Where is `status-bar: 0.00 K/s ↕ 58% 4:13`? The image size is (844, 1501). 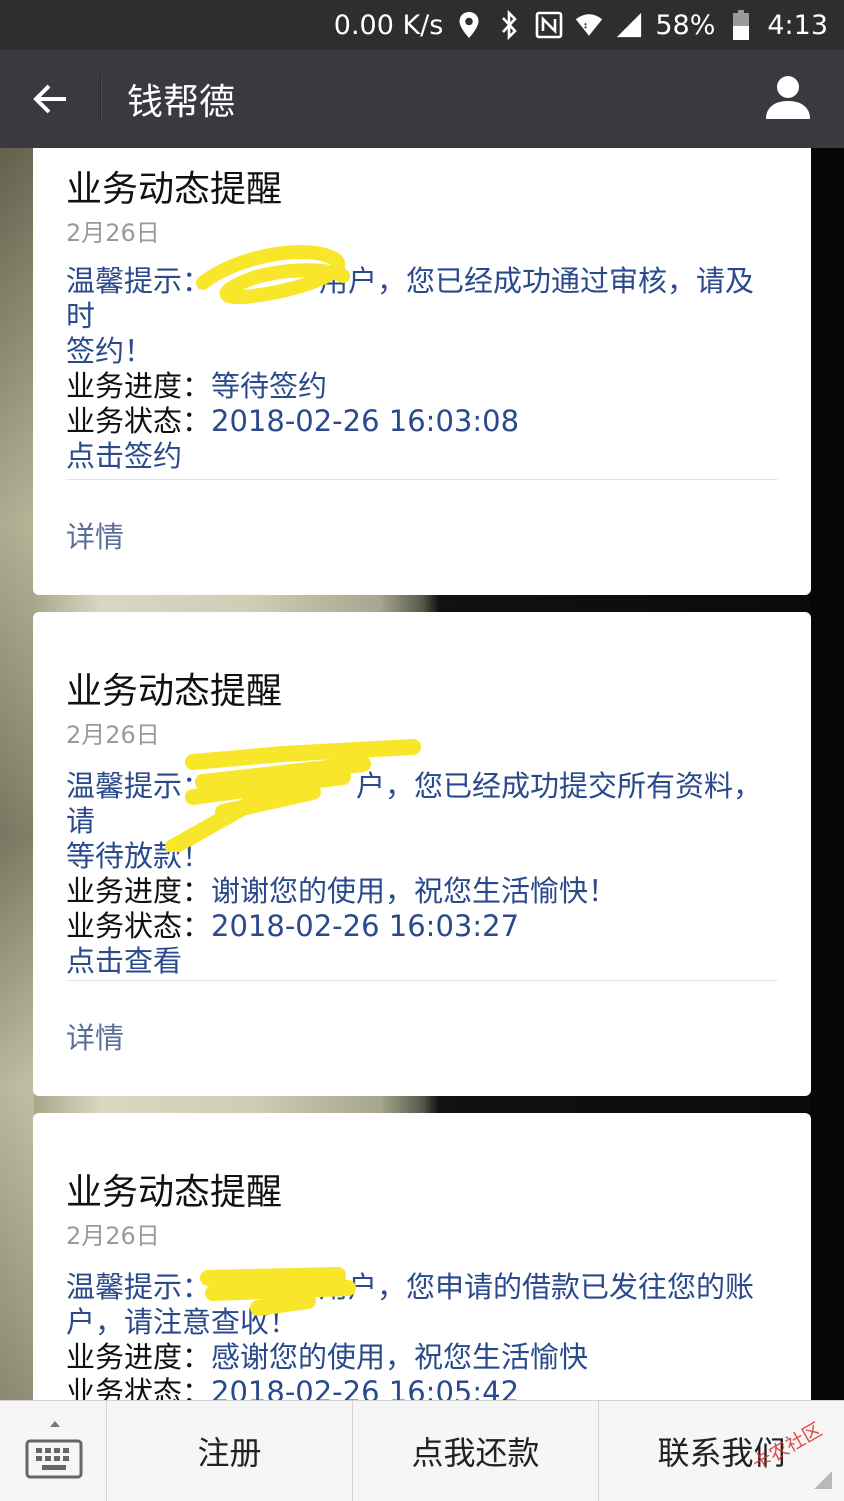
status-bar: 0.00 K/s ↕ 58% 4:13 is located at coordinates (422, 25).